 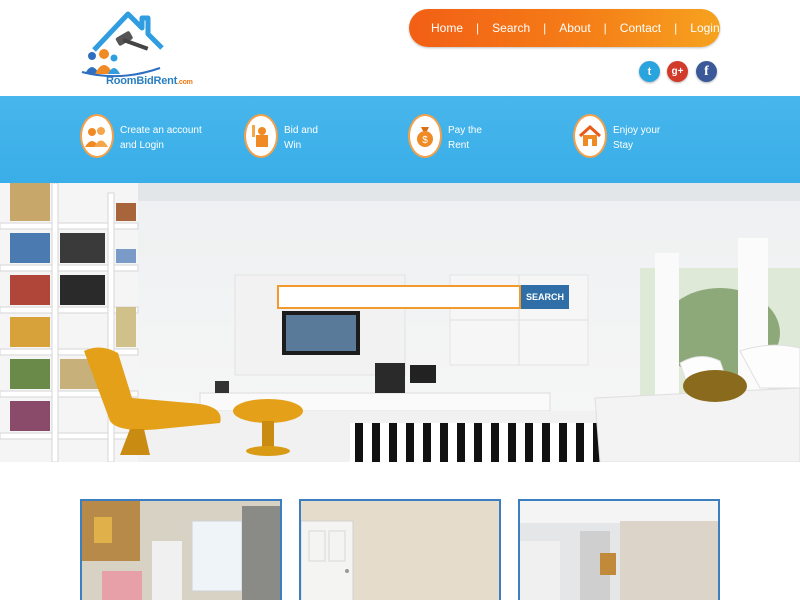 I want to click on step-line: Create an account, so click(x=161, y=130).